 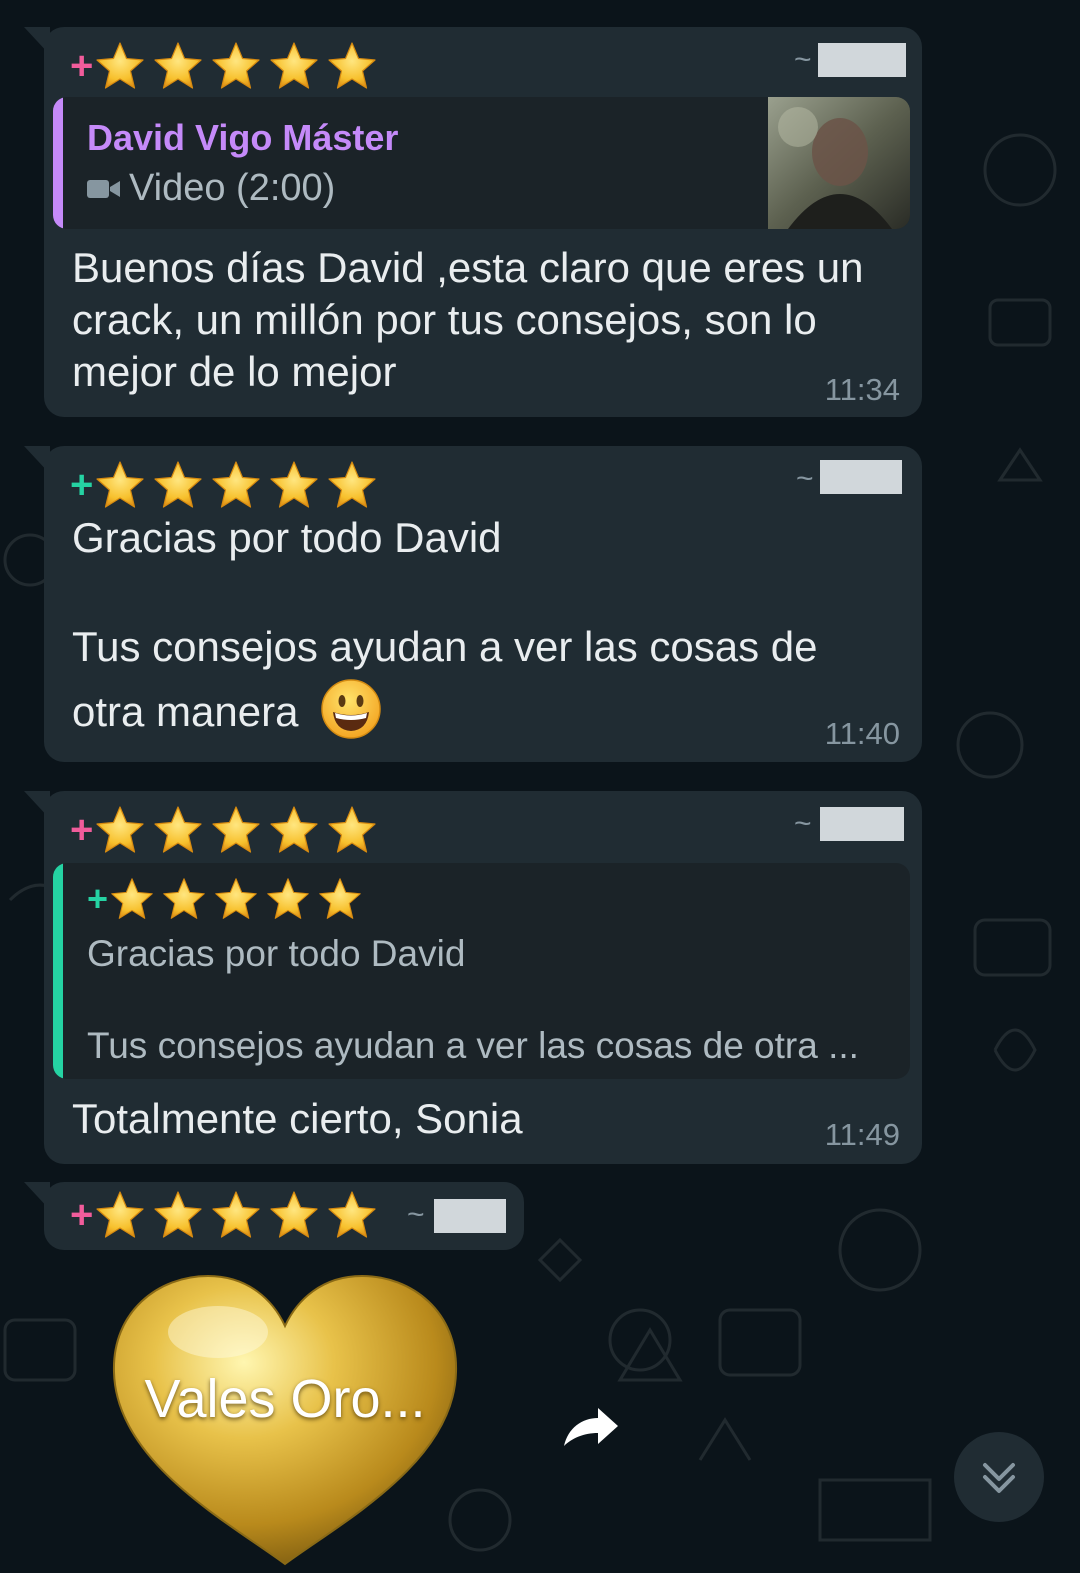 I want to click on message-time: 11:40, so click(x=862, y=733).